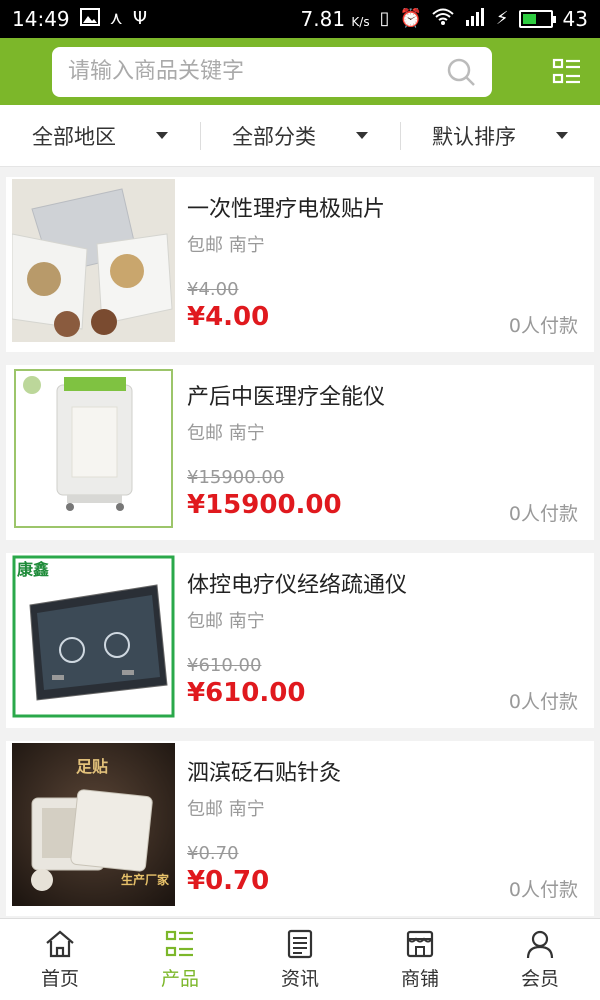  I want to click on search-box, so click(272, 71).